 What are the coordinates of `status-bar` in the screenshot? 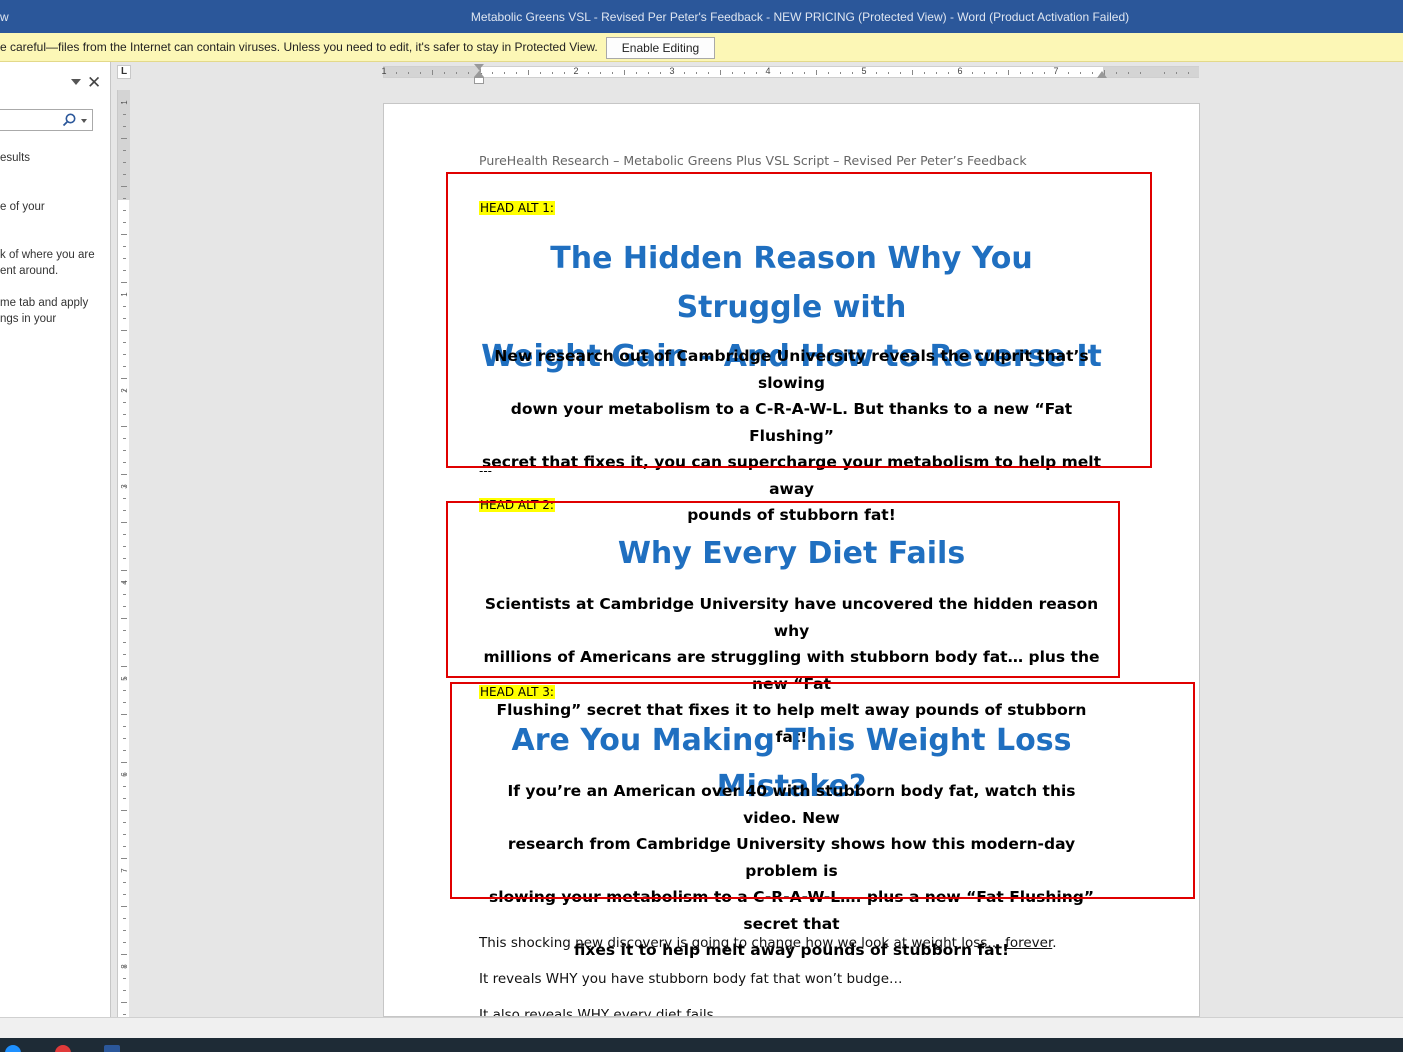 It's located at (701, 1027).